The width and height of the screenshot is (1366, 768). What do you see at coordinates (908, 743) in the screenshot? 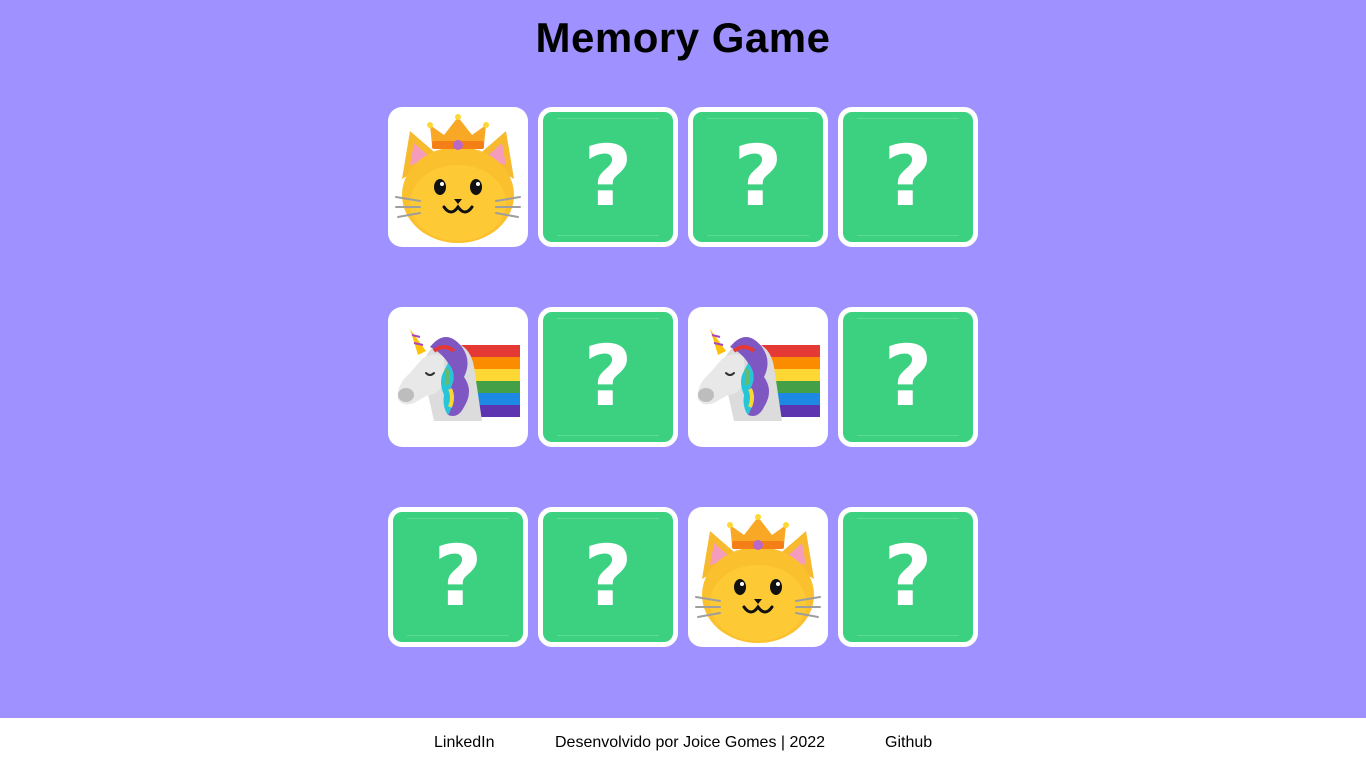
I see `github-link: Github` at bounding box center [908, 743].